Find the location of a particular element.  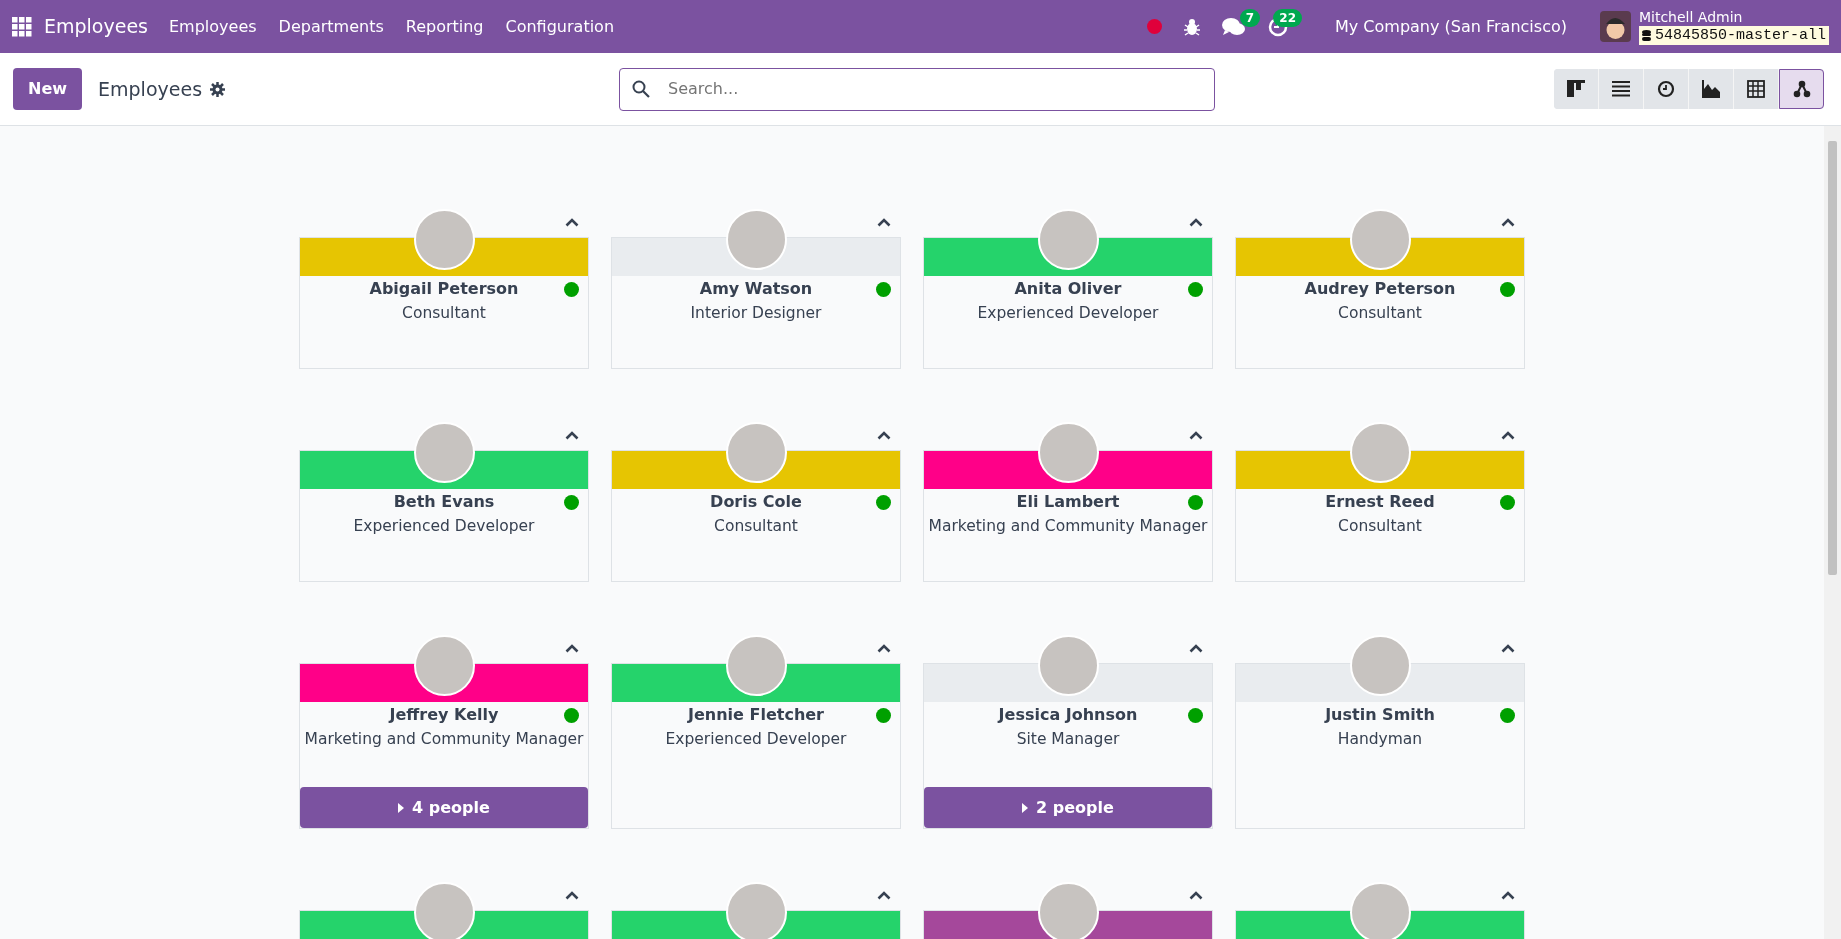

new-button: New is located at coordinates (48, 89).